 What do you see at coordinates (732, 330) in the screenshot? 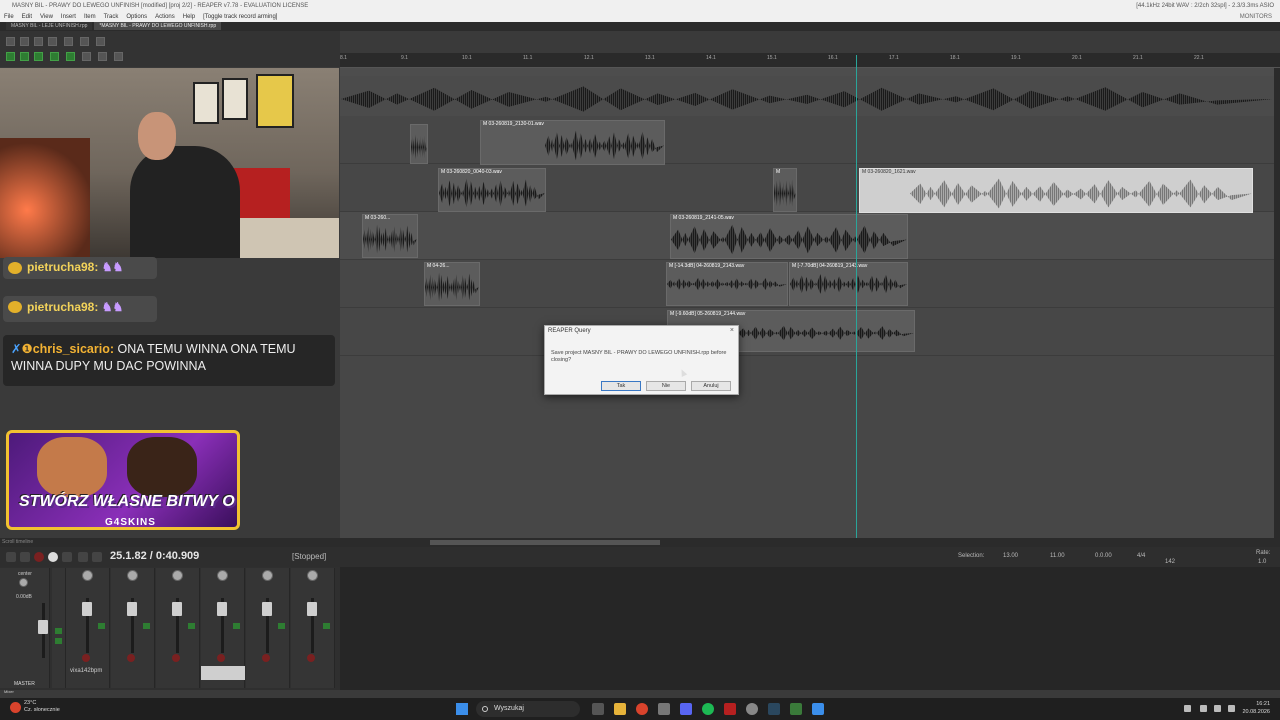
I see `close-icon: ×` at bounding box center [732, 330].